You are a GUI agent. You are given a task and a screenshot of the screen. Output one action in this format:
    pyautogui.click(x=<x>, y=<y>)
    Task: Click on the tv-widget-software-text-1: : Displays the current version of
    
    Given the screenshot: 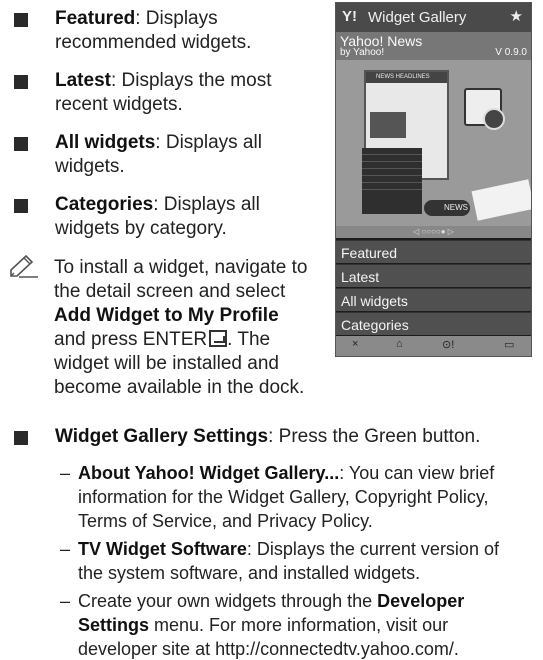 What is the action you would take?
    pyautogui.click(x=372, y=549)
    